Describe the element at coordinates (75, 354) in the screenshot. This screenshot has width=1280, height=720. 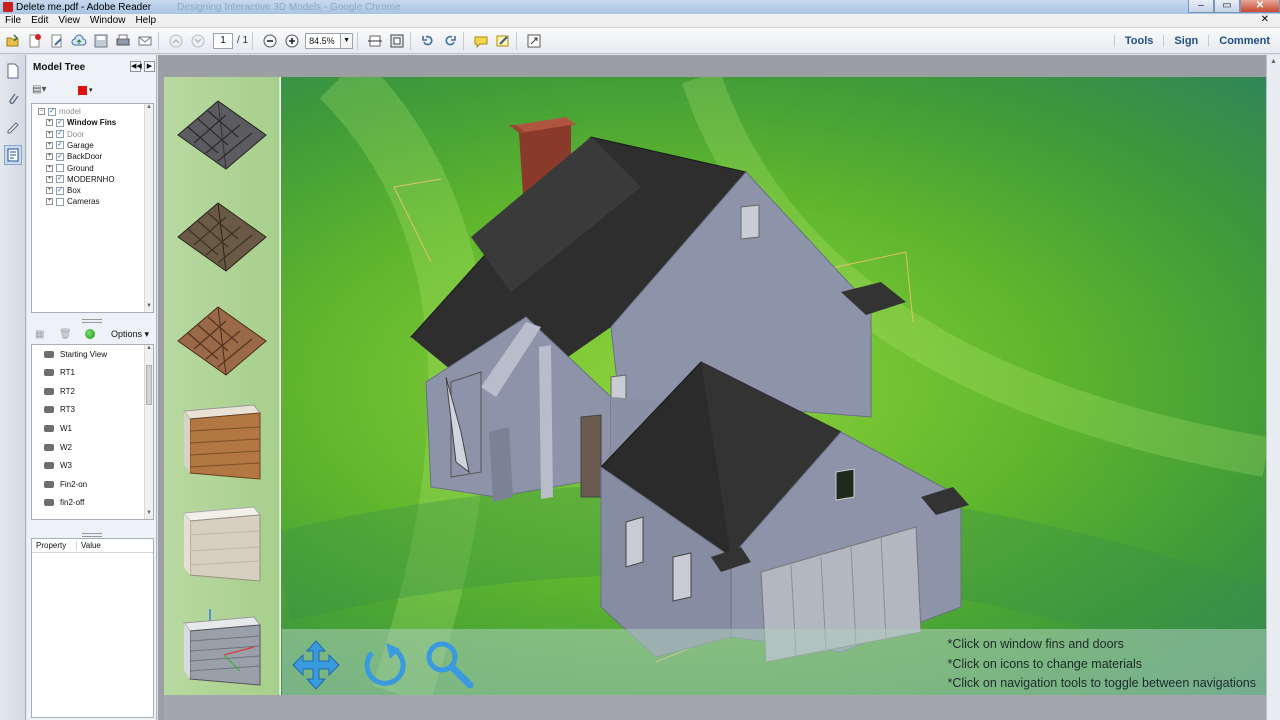
I see `view-item: Starting View` at that location.